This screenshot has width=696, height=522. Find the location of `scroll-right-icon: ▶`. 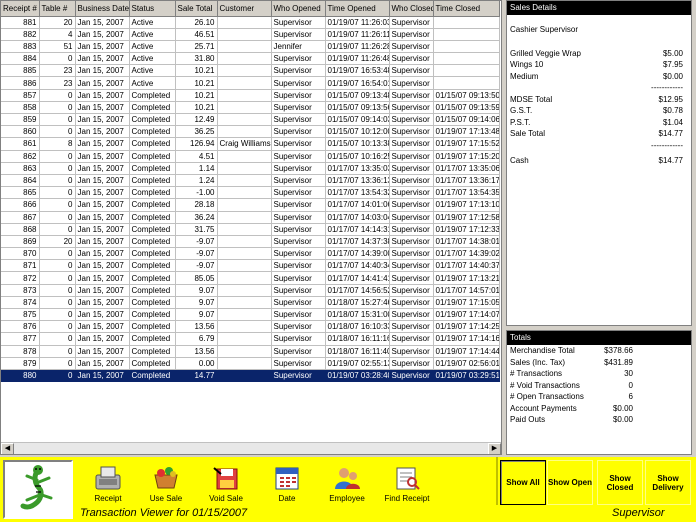

scroll-right-icon: ▶ is located at coordinates (494, 448).